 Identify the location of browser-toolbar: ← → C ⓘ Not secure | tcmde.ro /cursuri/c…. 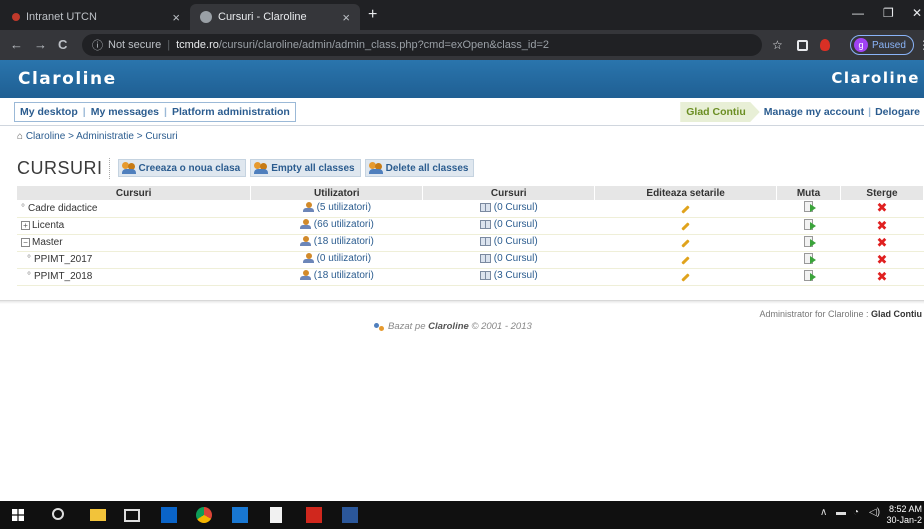
(462, 45).